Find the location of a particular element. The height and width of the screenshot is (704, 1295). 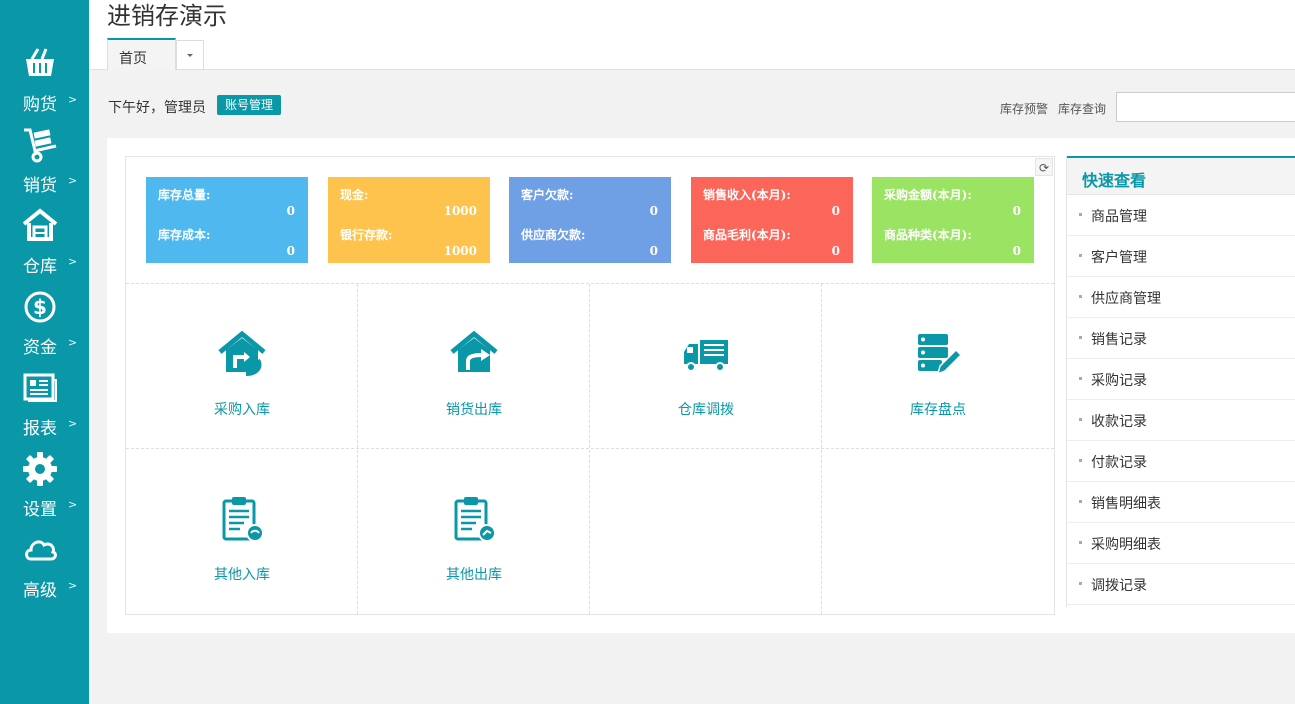

sidebar: 购货 > 销货 > 仓库 > $ 资金 > 报表 > 设置 > 高级 > is located at coordinates (44, 352).